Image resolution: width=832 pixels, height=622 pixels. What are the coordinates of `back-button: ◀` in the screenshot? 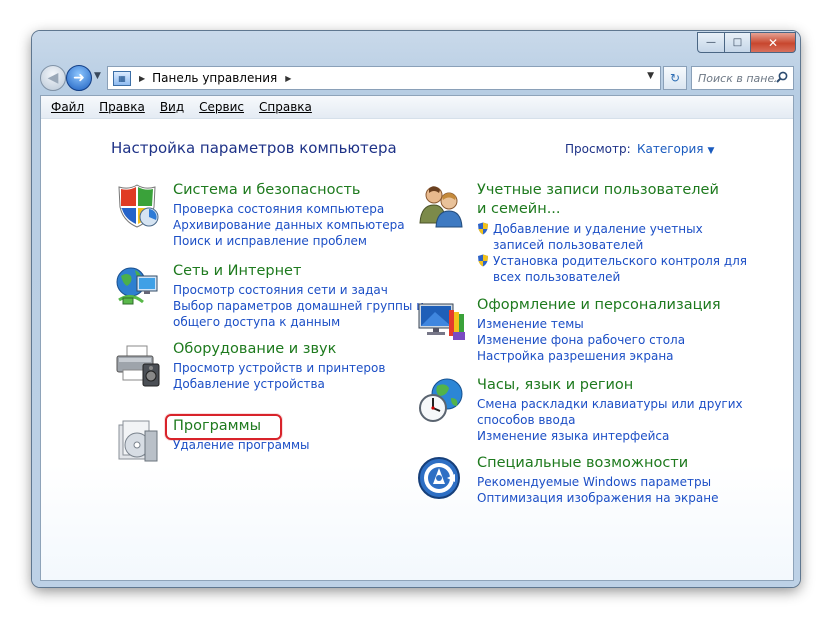 It's located at (53, 78).